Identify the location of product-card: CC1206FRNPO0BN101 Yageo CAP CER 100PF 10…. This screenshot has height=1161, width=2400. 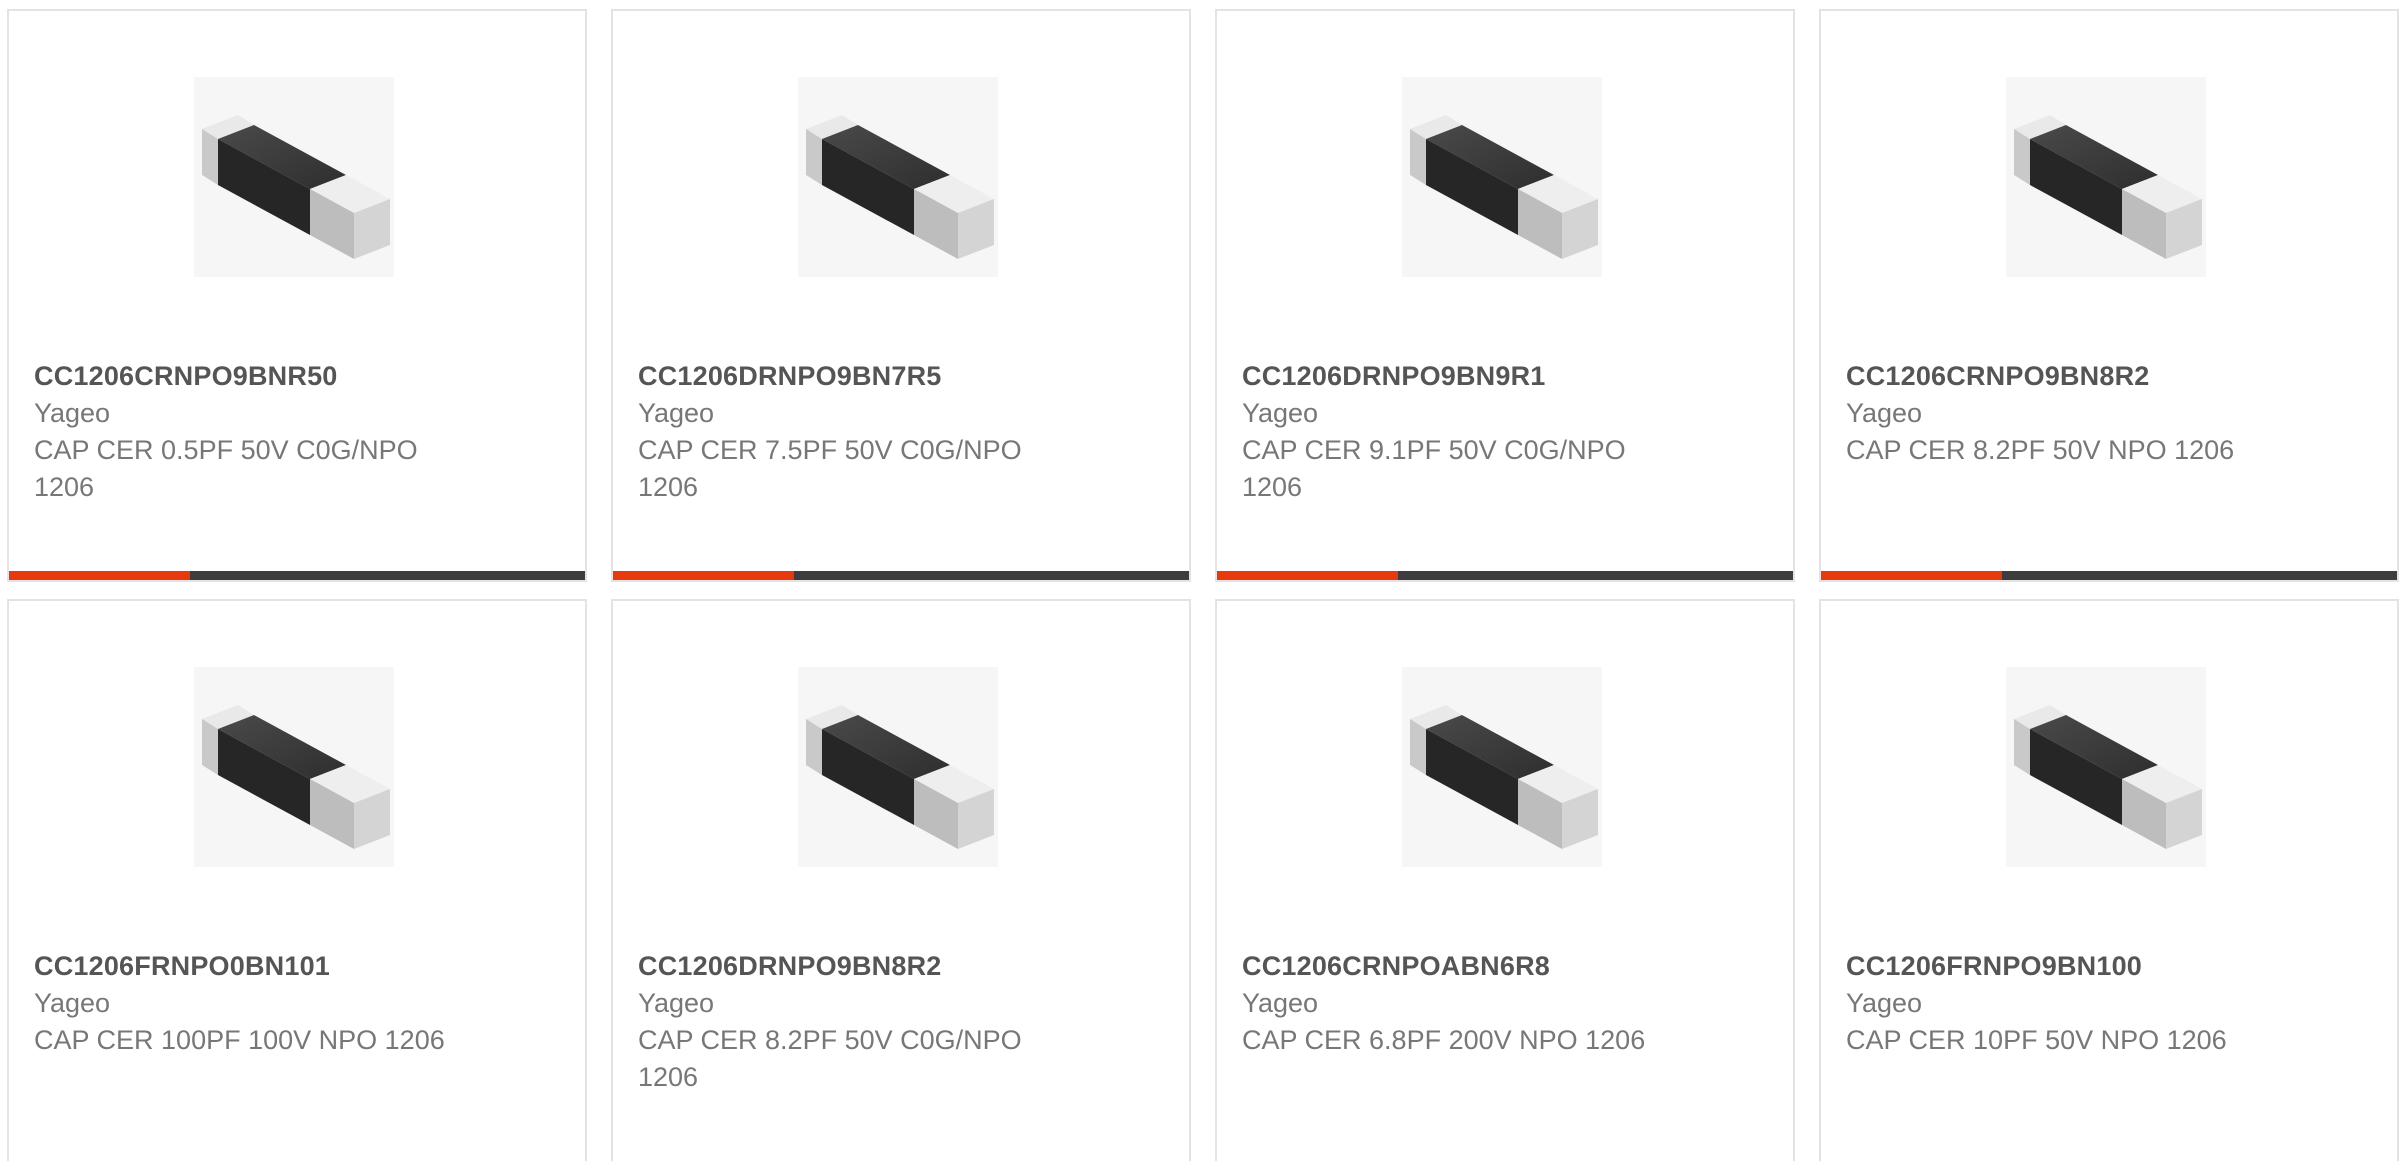
(297, 880).